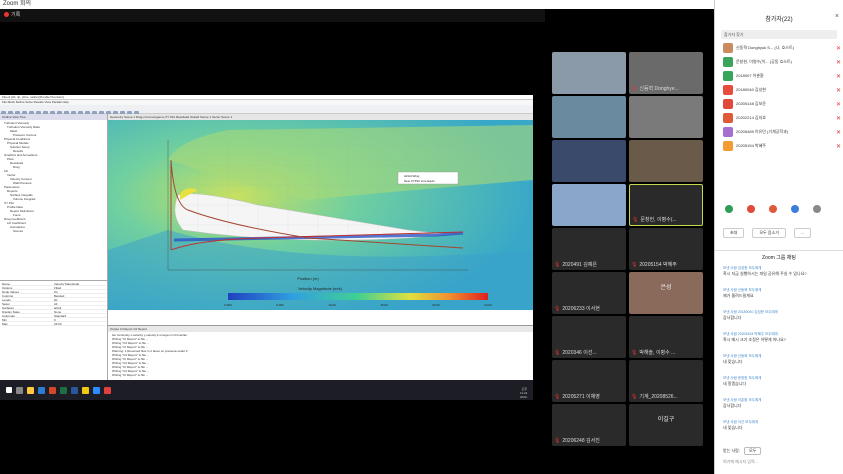 Image resolution: width=843 pixels, height=474 pixels. I want to click on participant-row: 2018007 이춘환 ✕, so click(782, 76).